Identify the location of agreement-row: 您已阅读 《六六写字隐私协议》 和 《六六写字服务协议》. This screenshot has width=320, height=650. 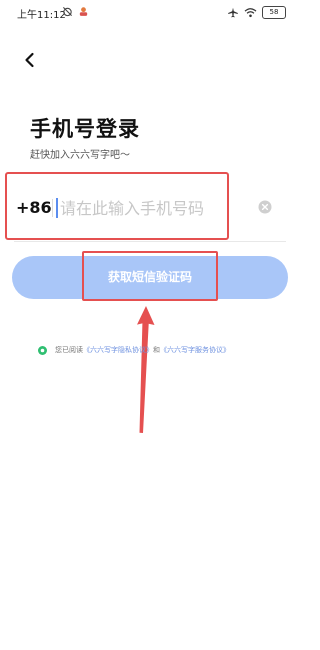
(169, 350).